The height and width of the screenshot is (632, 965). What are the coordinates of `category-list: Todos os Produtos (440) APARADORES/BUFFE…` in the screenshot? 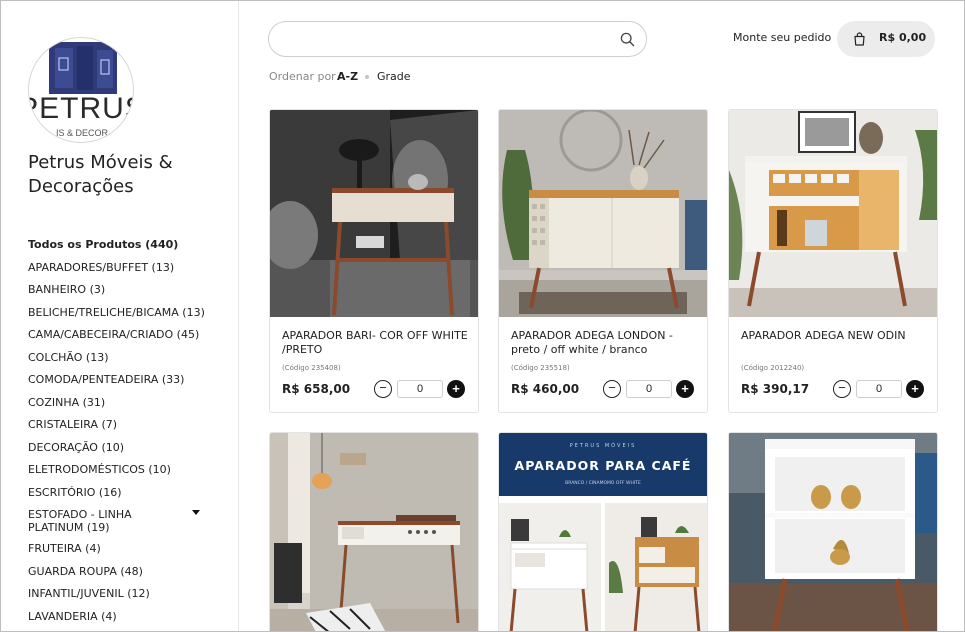 It's located at (128, 433).